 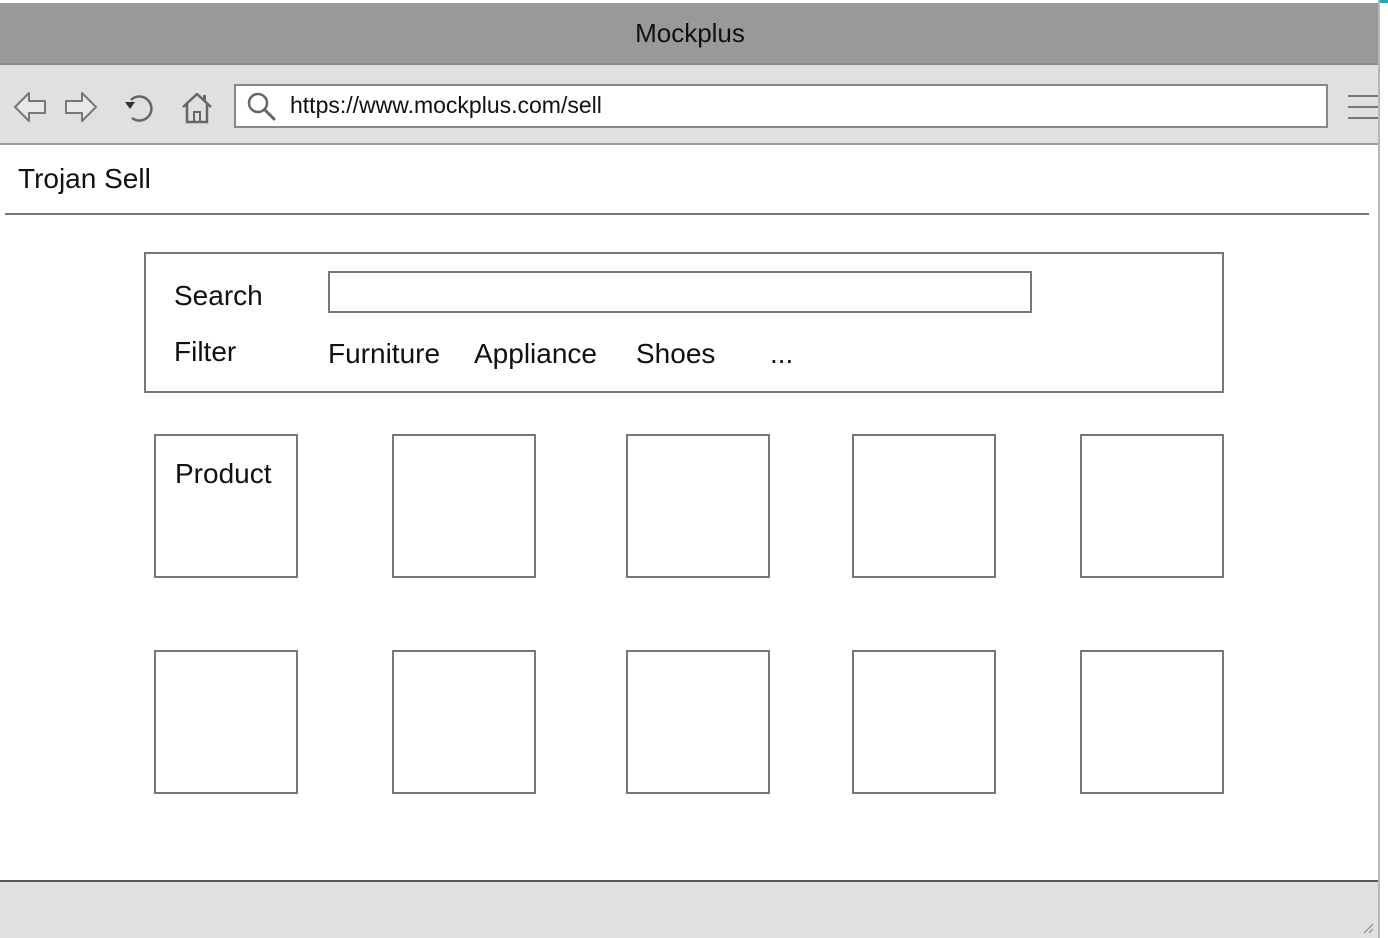 What do you see at coordinates (675, 354) in the screenshot?
I see `filter-option-shoes: Shoes` at bounding box center [675, 354].